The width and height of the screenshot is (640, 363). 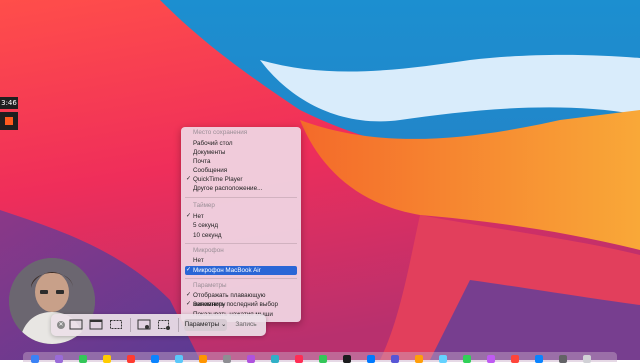 What do you see at coordinates (235, 304) in the screenshot?
I see `menu-item-label: Запомнить последний выбор` at bounding box center [235, 304].